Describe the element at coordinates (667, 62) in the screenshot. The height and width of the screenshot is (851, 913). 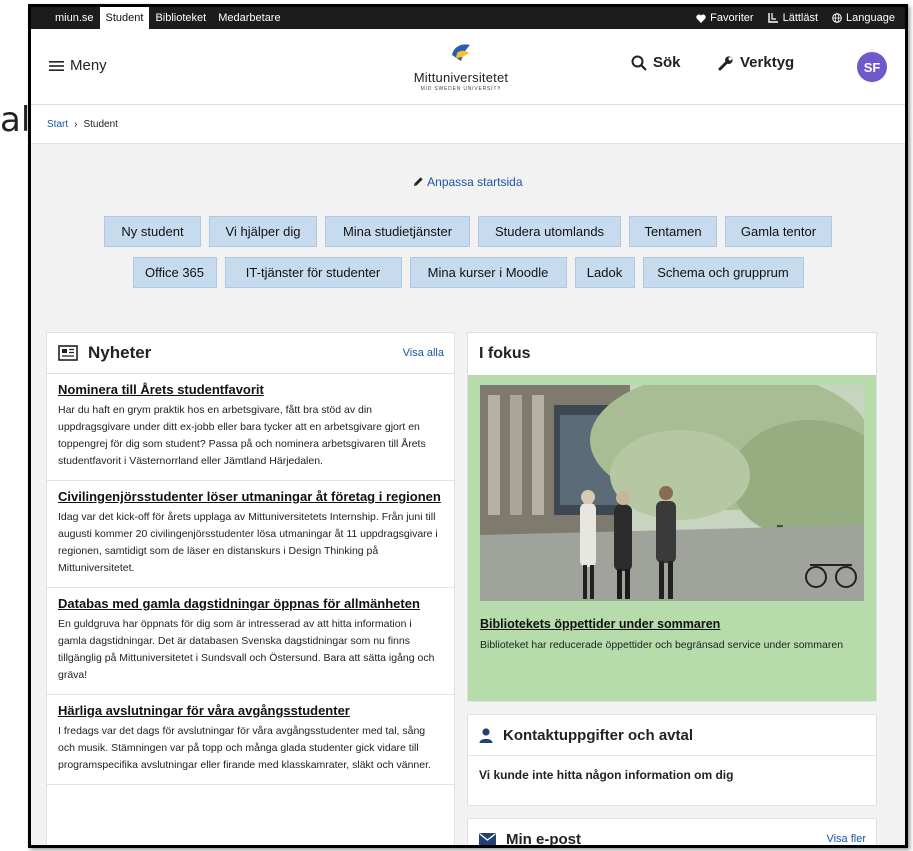
I see `search-label: Sök` at that location.